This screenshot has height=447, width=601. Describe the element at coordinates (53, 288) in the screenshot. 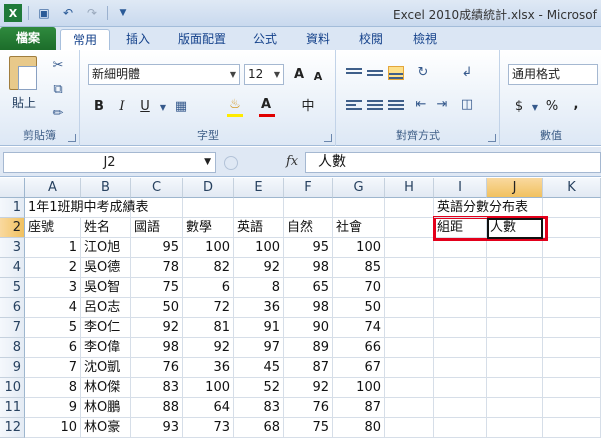

I see `cell-a5: 3` at that location.